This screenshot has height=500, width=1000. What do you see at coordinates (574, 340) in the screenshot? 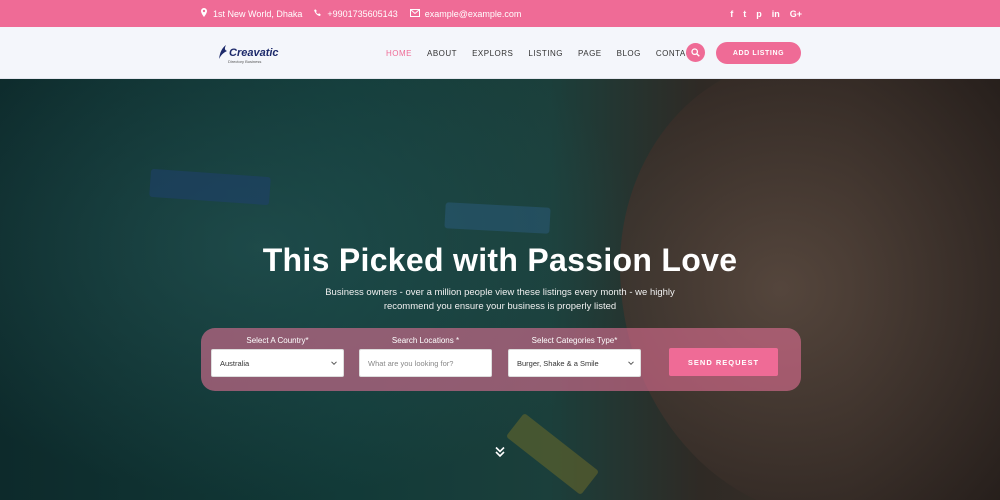
I see `category-label: Select Categories Type*` at bounding box center [574, 340].